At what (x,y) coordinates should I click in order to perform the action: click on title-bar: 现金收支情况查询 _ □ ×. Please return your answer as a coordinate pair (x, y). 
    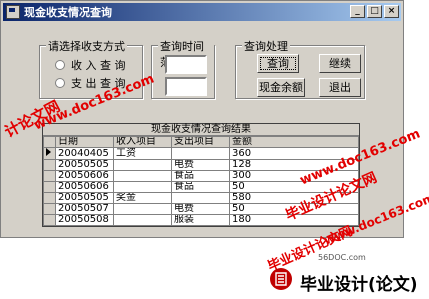
    Looking at the image, I should click on (202, 12).